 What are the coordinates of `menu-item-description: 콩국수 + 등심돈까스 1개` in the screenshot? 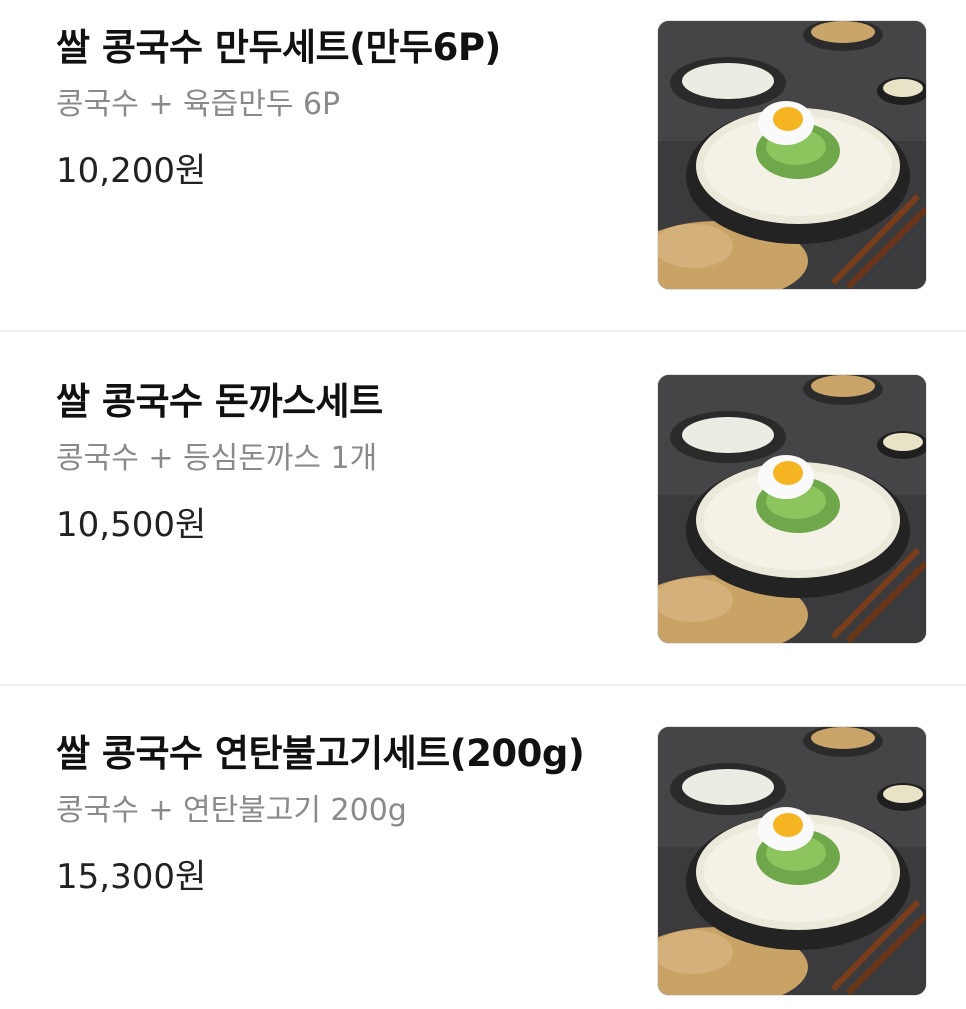 It's located at (217, 458).